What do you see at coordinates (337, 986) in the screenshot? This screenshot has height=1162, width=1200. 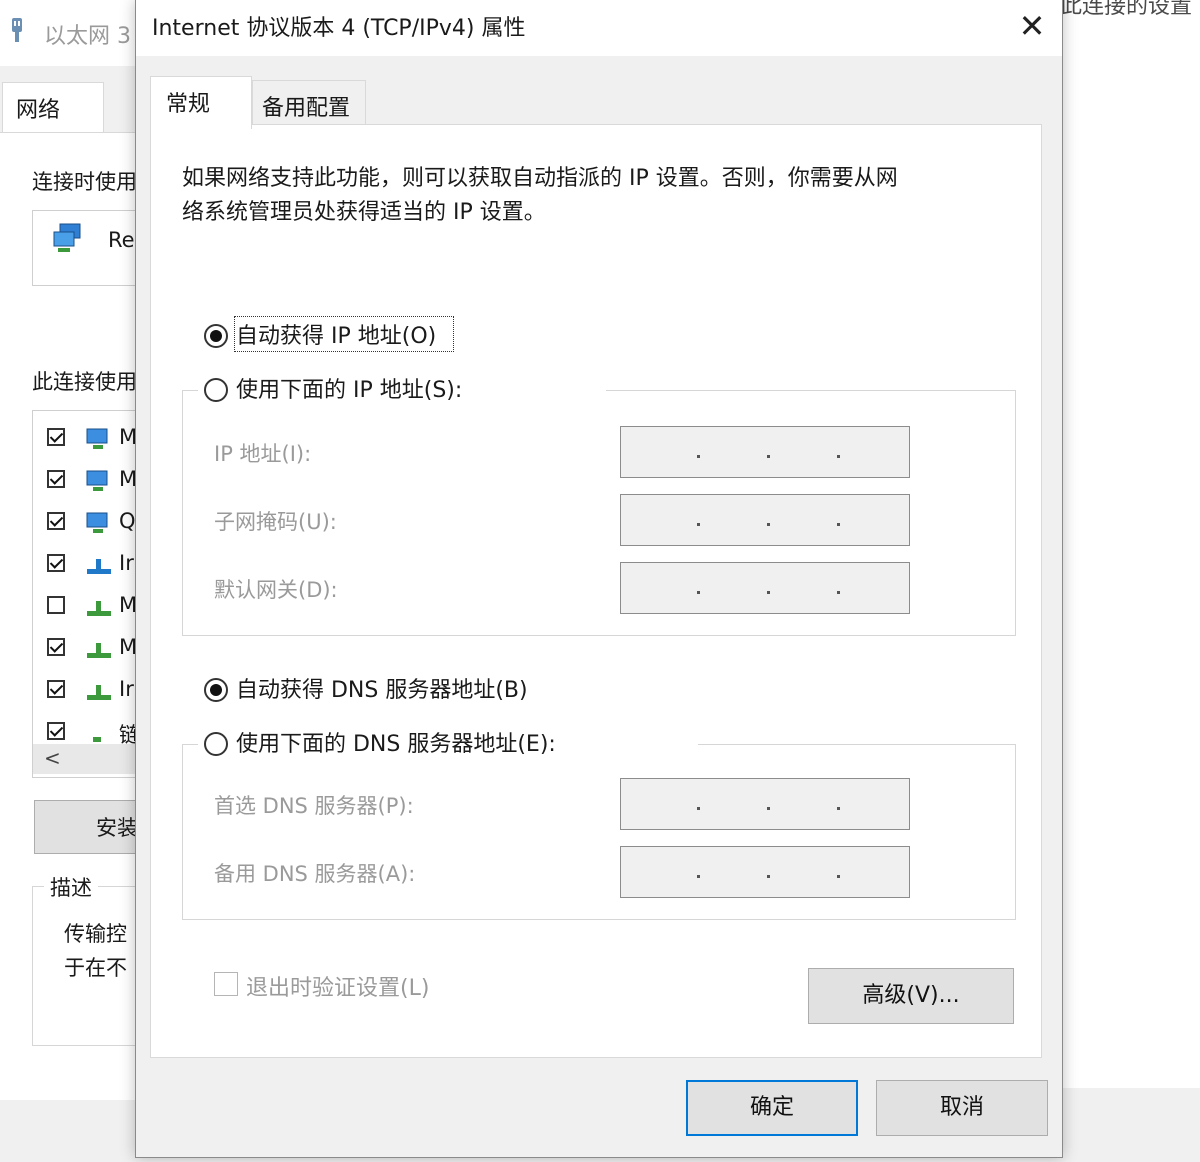 I see `verify-on-exit-label: 退出时验证设置(L)` at bounding box center [337, 986].